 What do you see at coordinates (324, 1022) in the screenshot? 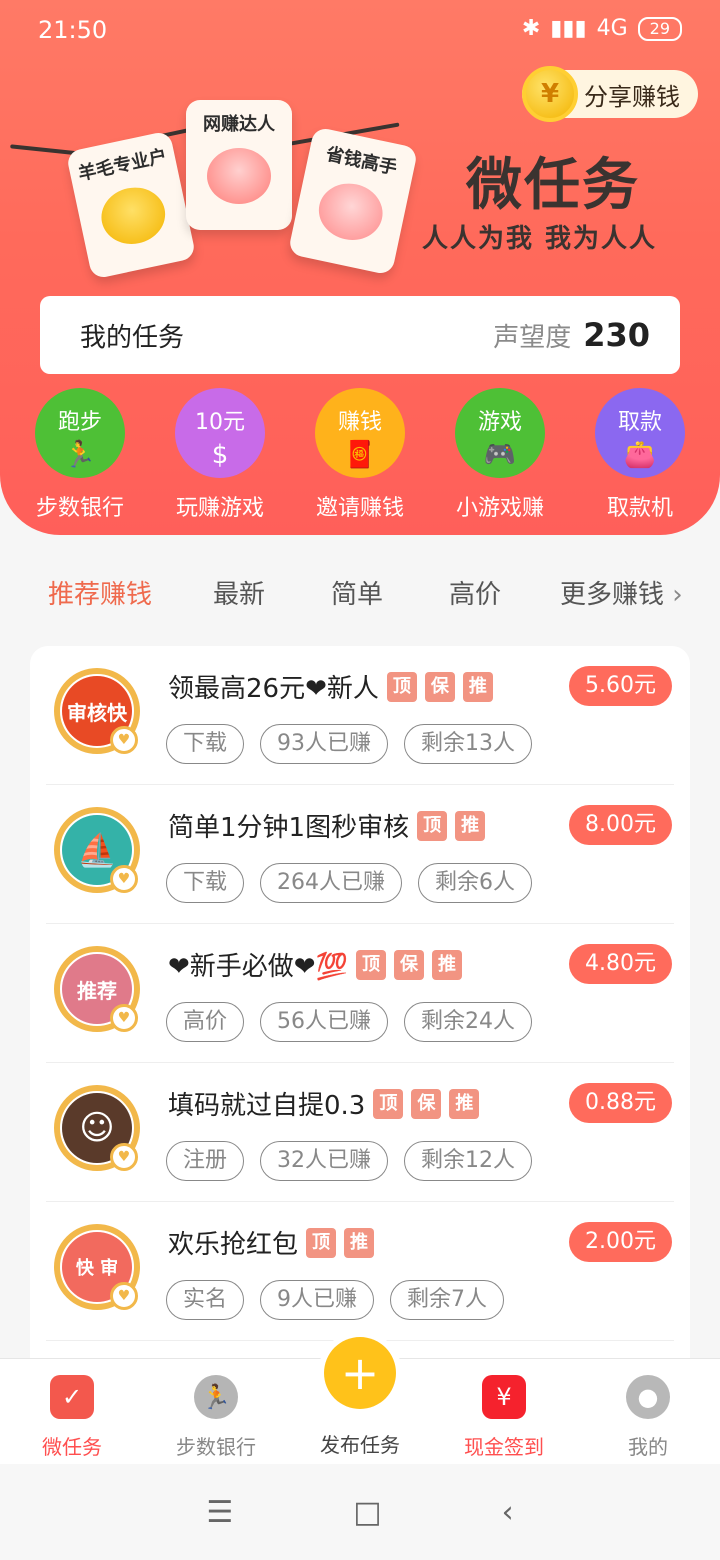
I see `chip-earned: 56人已赚` at bounding box center [324, 1022].